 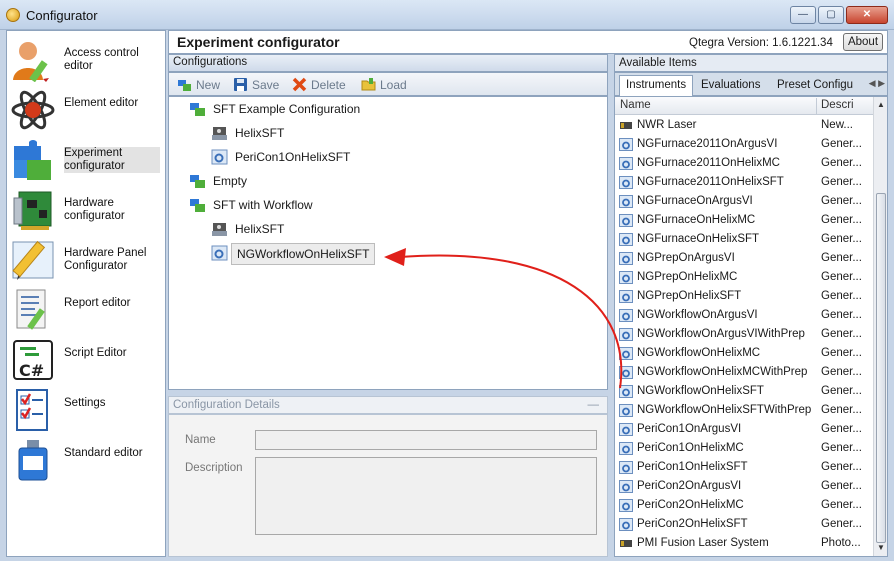 What do you see at coordinates (722, 372) in the screenshot?
I see `list-item-name: NGWorkflowOnHelixMCWithPrep` at bounding box center [722, 372].